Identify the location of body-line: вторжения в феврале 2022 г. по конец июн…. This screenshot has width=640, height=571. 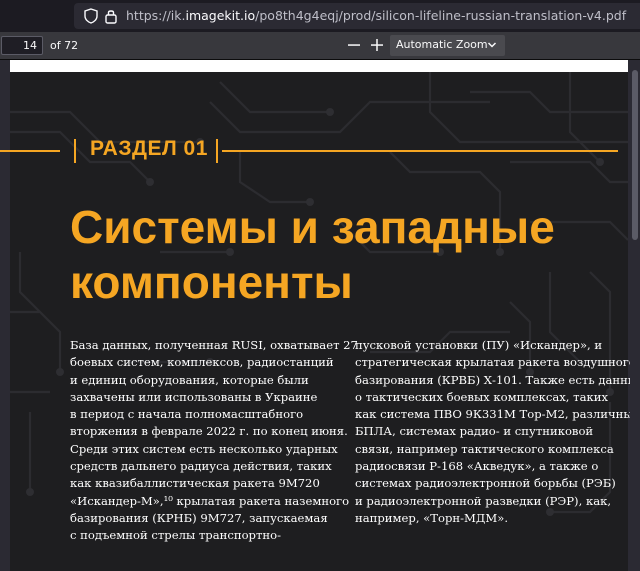
(209, 431).